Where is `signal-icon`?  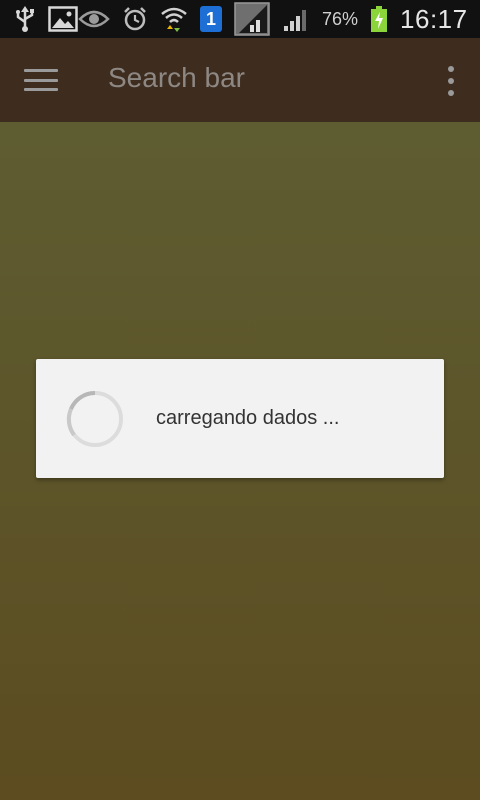
signal-icon is located at coordinates (296, 19).